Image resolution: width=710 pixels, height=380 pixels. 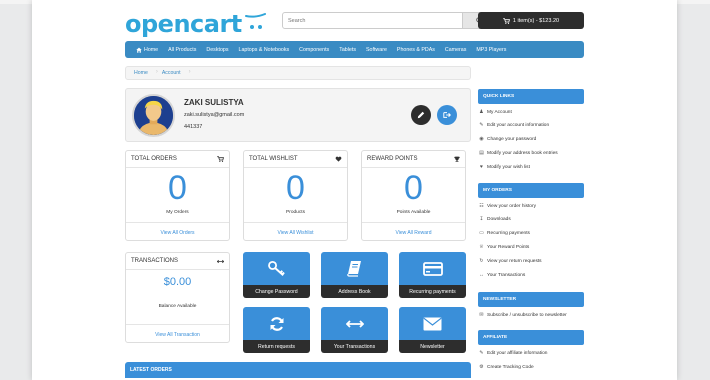 I want to click on sidebar-link-transactions: ↔ Your Transactions, so click(x=531, y=275).